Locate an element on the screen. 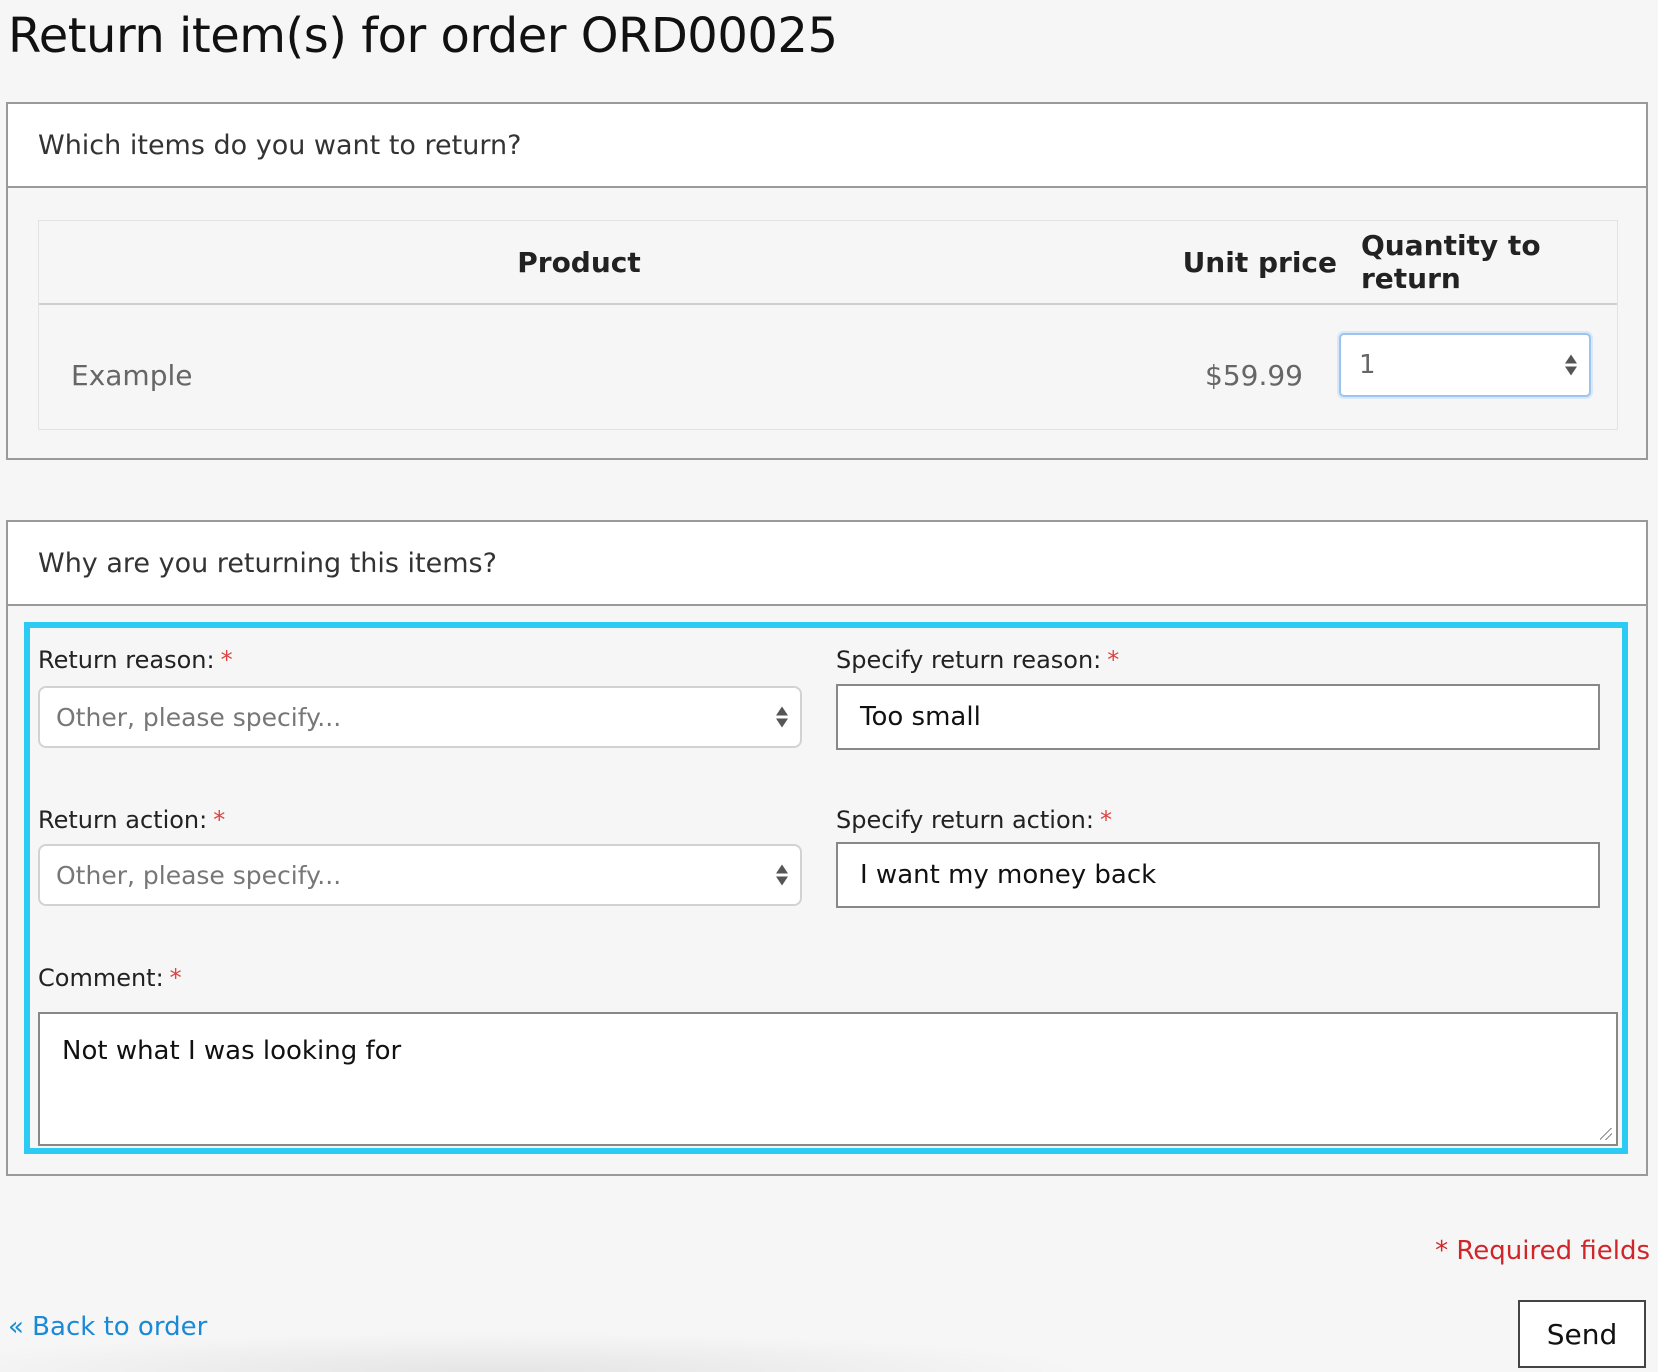 This screenshot has width=1658, height=1372. return-action-label: Return action: * is located at coordinates (132, 820).